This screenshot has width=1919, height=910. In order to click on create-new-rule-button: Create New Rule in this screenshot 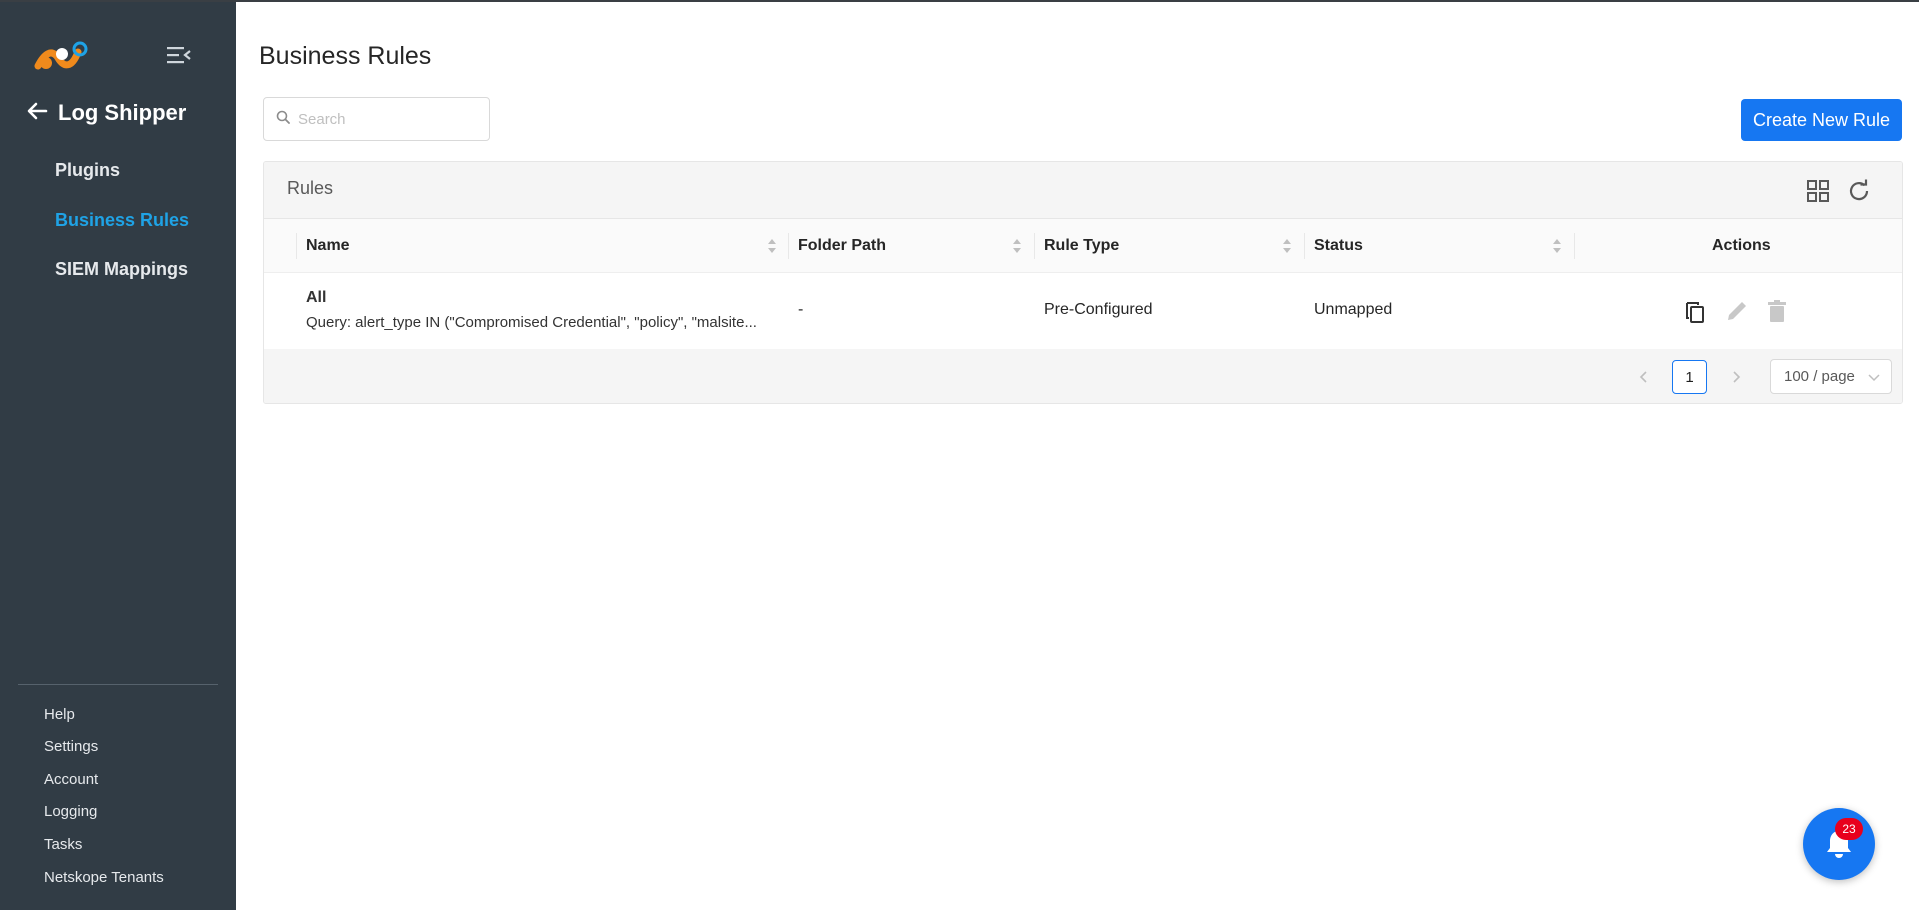, I will do `click(1821, 120)`.